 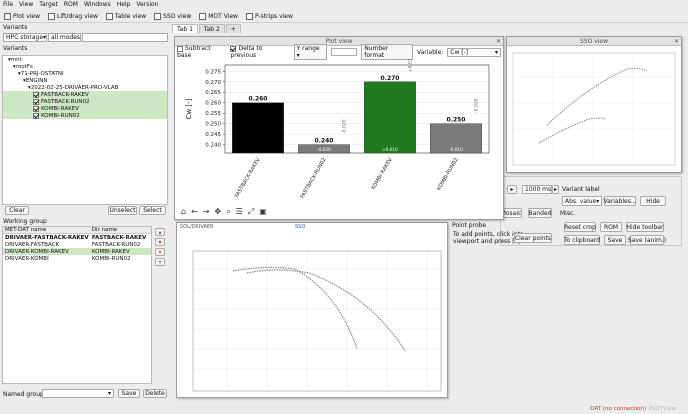 I want to click on toolbar-label: SSO view, so click(x=177, y=16).